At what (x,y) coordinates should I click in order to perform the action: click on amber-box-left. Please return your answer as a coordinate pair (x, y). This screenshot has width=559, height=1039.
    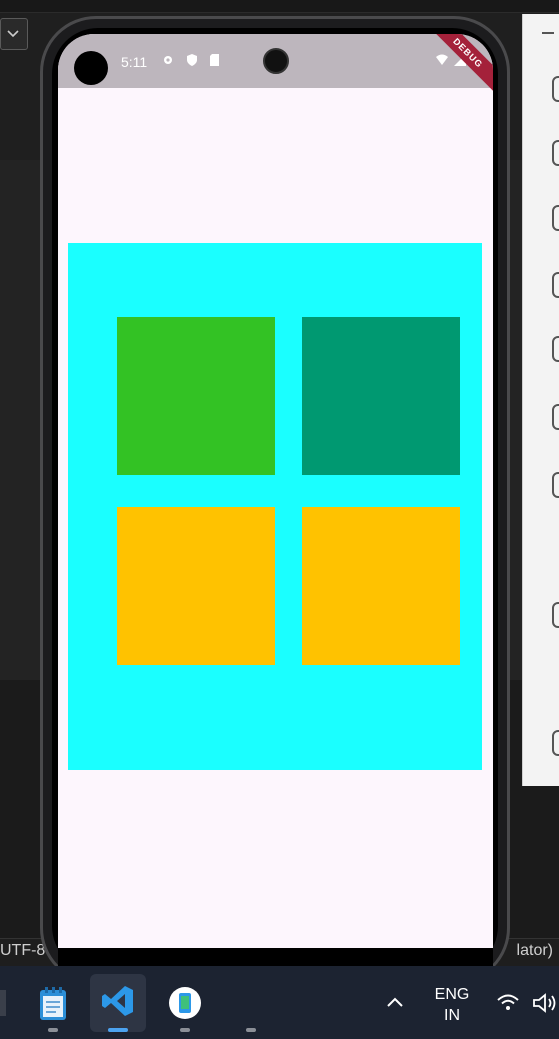
    Looking at the image, I should click on (196, 586).